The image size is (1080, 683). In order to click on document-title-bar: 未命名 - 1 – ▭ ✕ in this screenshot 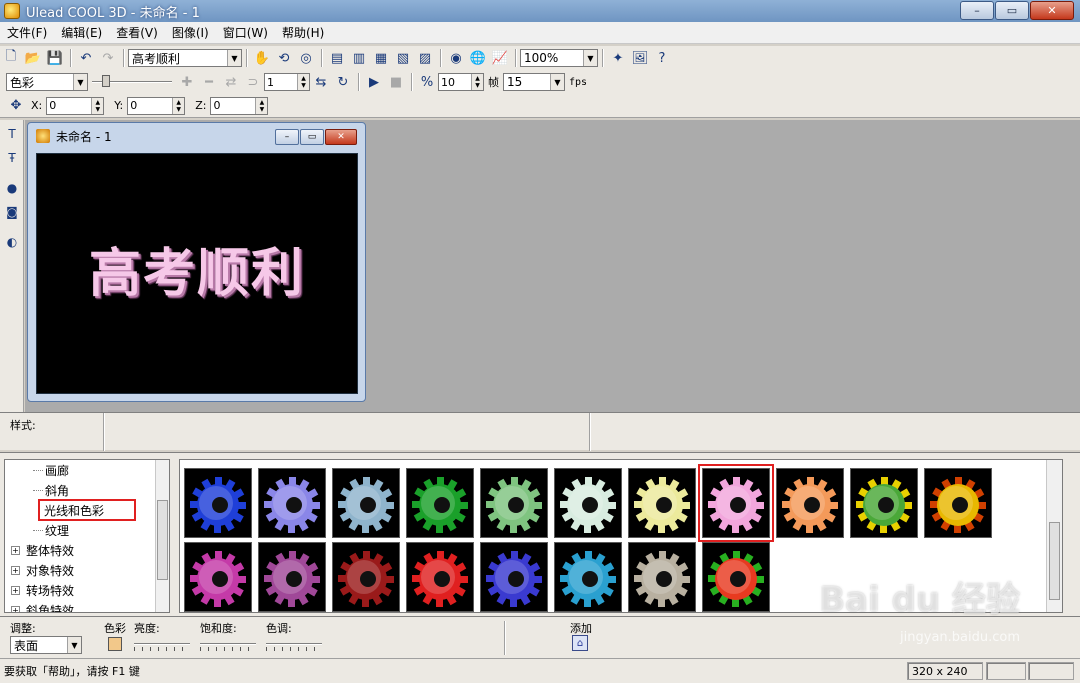, I will do `click(196, 136)`.